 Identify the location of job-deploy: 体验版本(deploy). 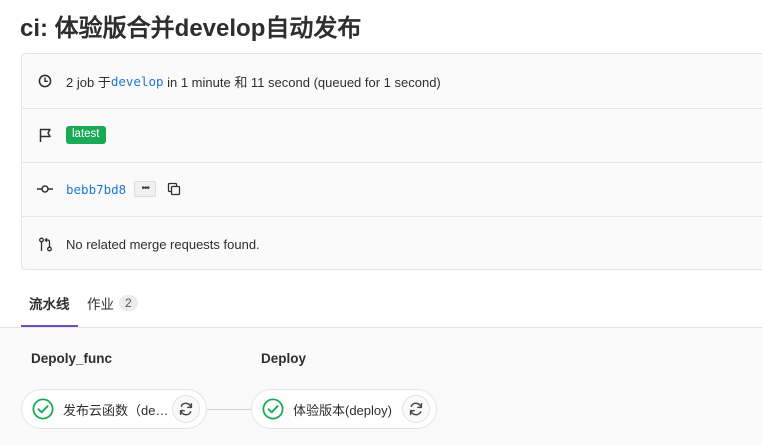
(344, 409).